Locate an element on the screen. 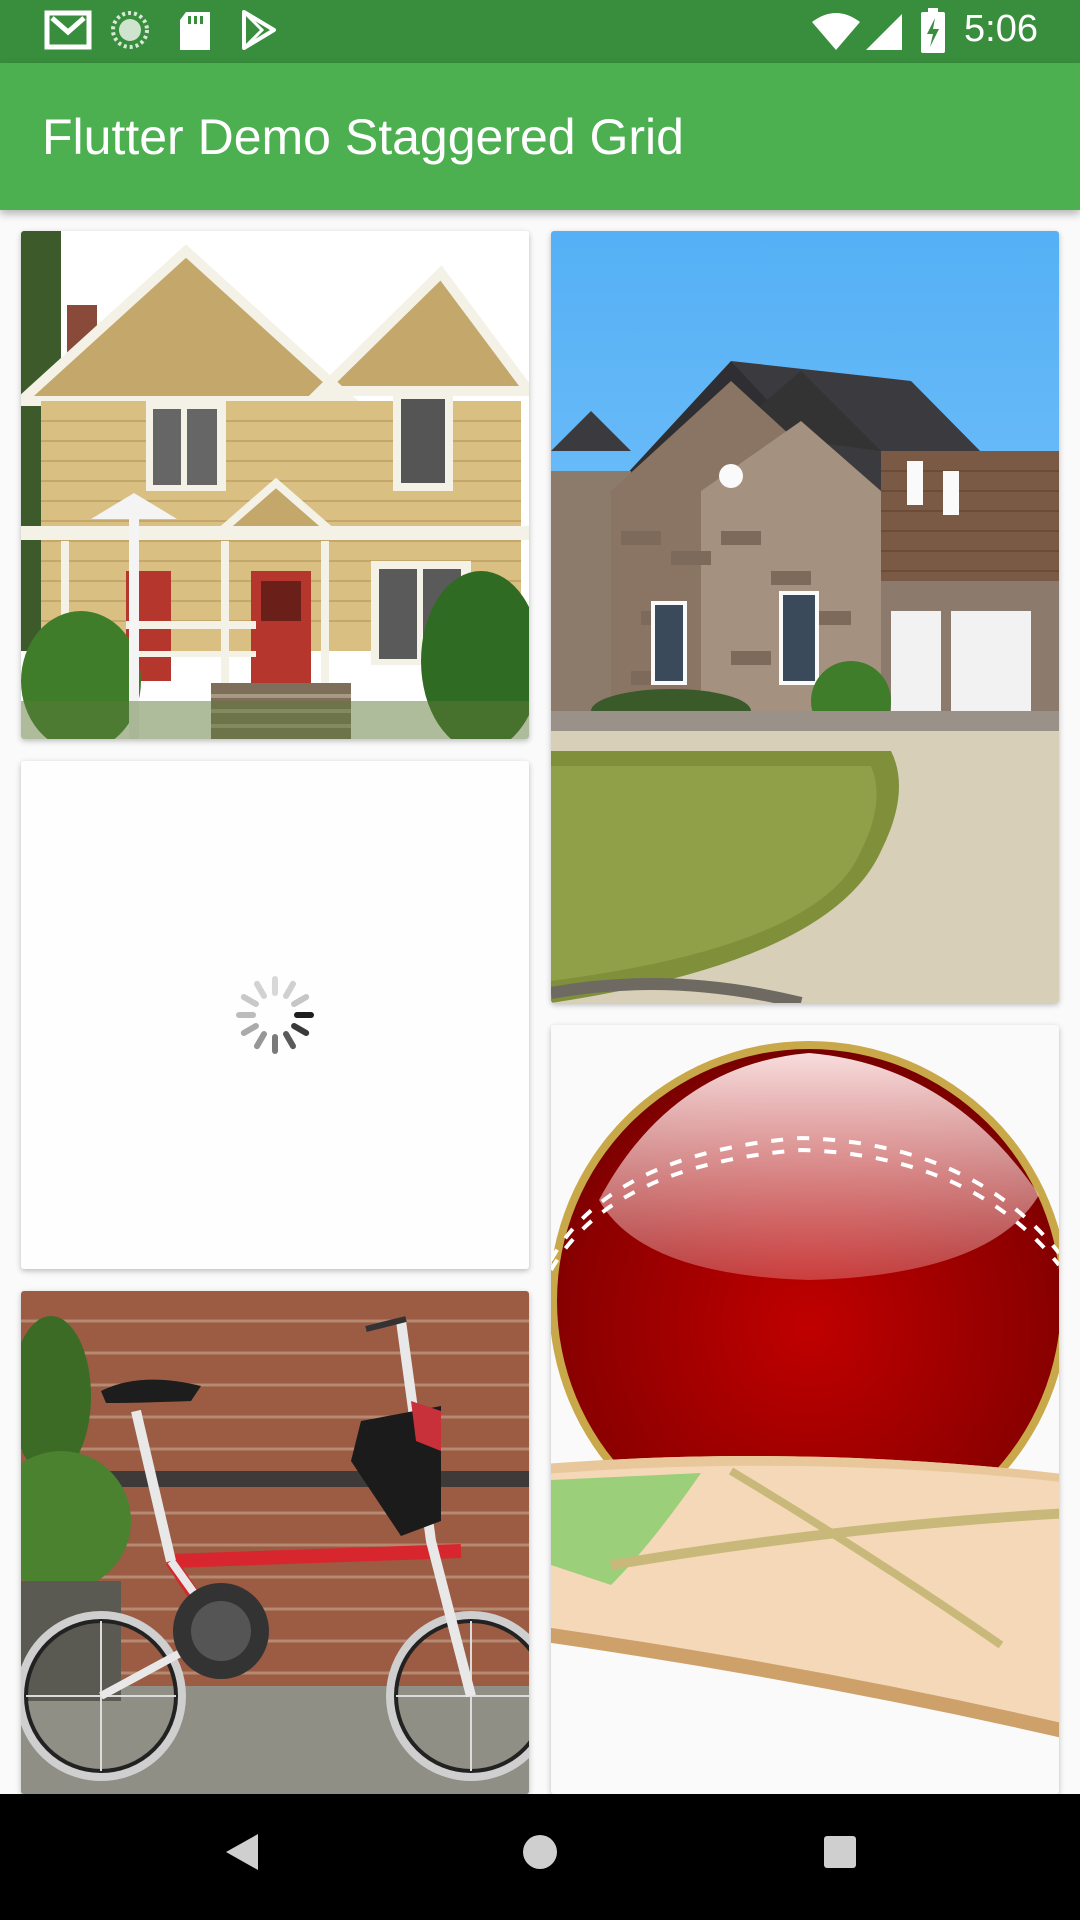 The image size is (1080, 1920). status-bar: 5:06 is located at coordinates (540, 31).